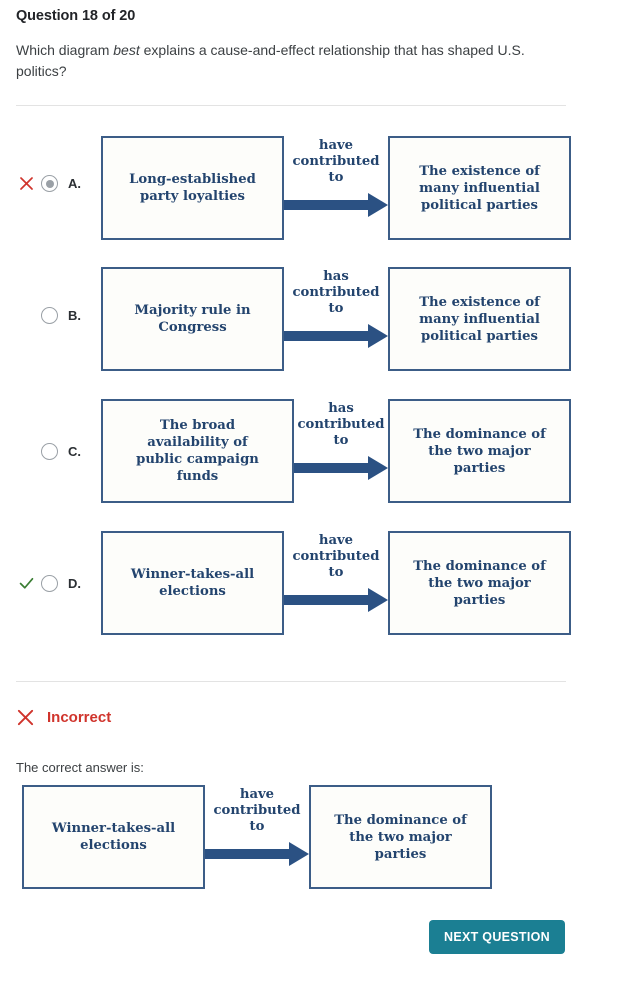 This screenshot has width=644, height=997. Describe the element at coordinates (49, 583) in the screenshot. I see `radio-button-d` at that location.